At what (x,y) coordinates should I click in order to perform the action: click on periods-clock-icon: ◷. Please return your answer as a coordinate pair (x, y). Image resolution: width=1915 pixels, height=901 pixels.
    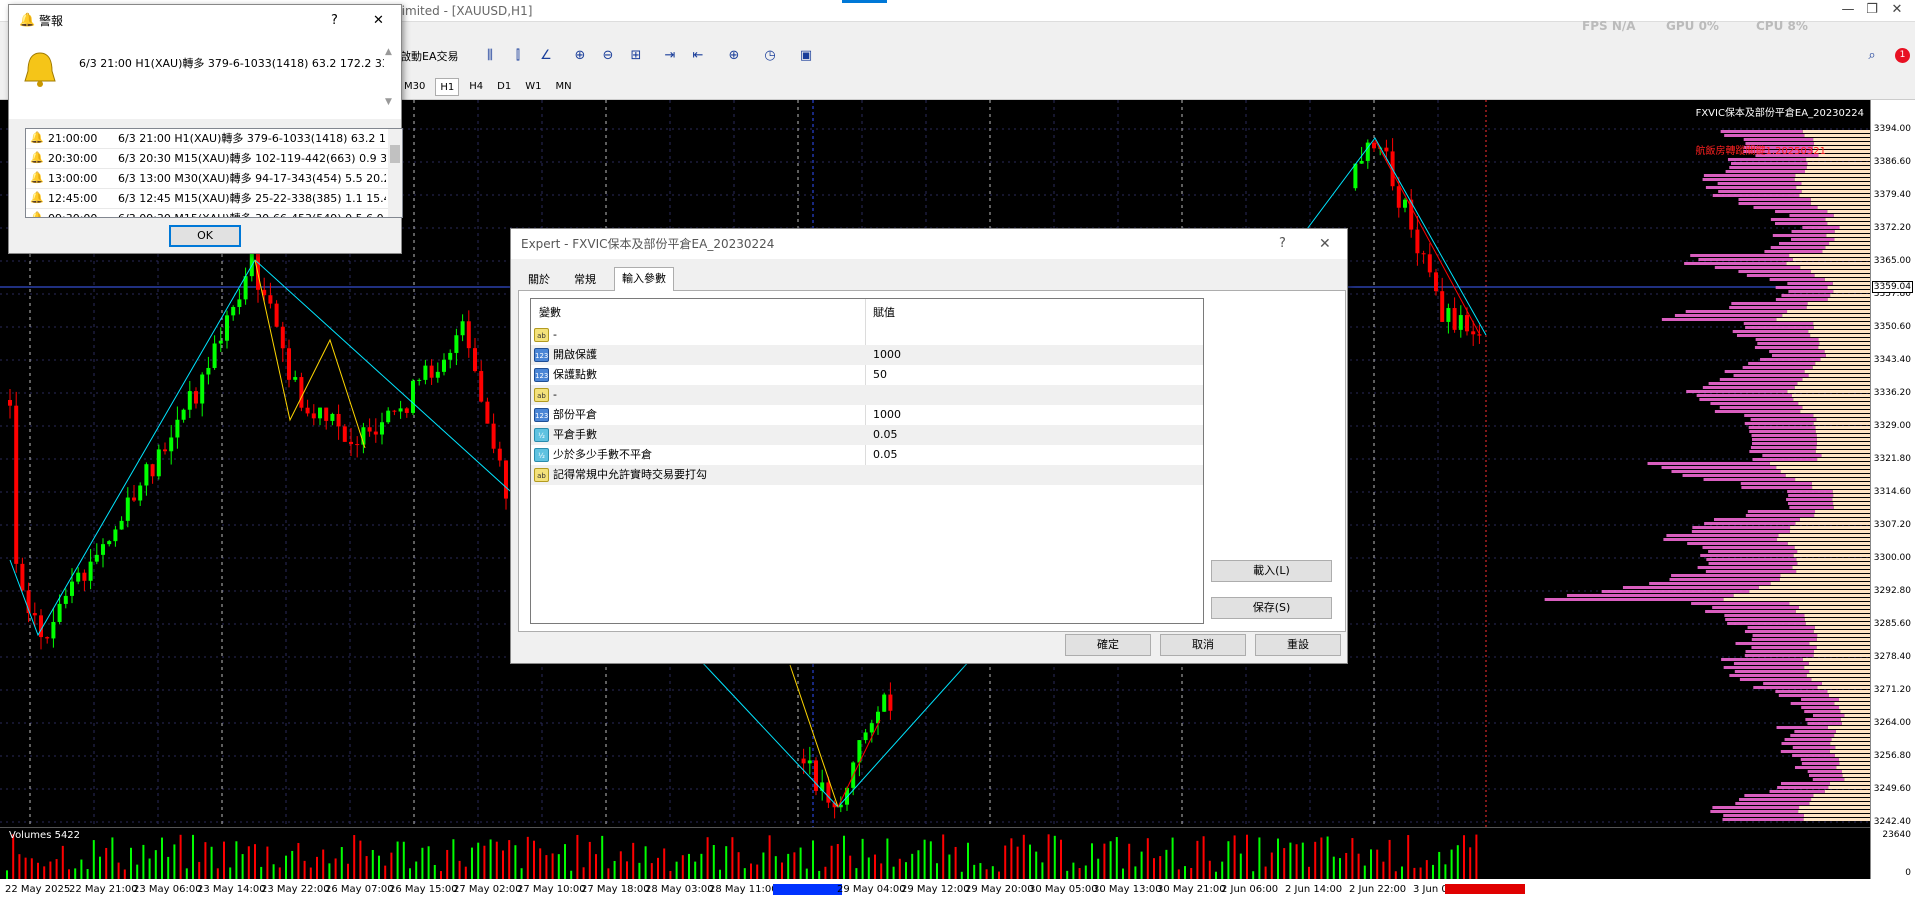
    Looking at the image, I should click on (770, 56).